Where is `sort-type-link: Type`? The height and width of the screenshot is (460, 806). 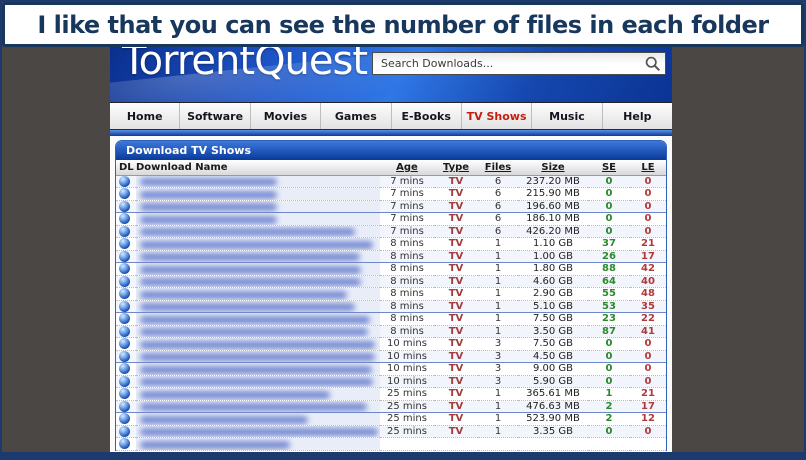 sort-type-link: Type is located at coordinates (456, 167).